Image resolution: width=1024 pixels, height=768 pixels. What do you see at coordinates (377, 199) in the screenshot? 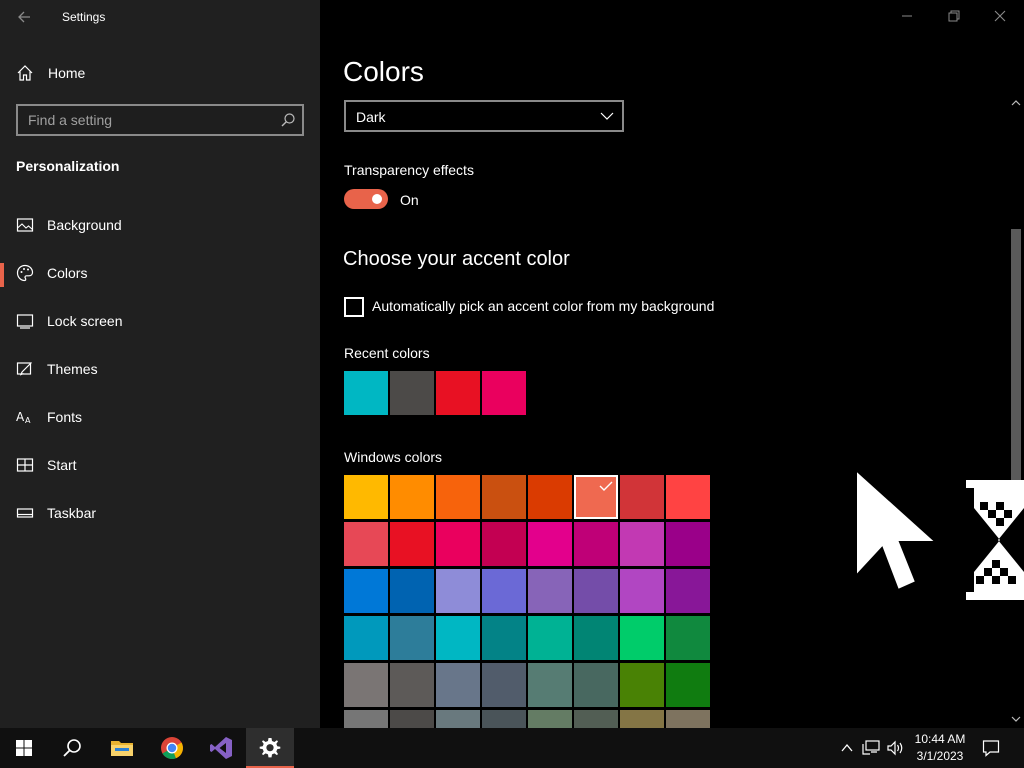
I see `toggle-knob` at bounding box center [377, 199].